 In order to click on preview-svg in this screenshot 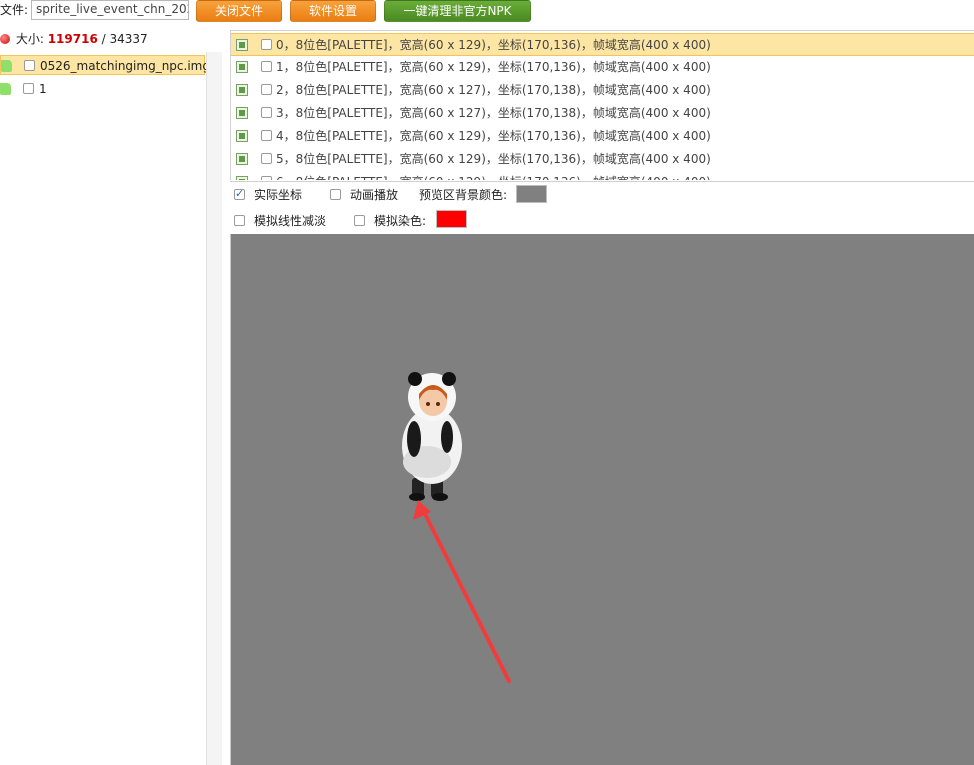, I will do `click(456, 527)`.